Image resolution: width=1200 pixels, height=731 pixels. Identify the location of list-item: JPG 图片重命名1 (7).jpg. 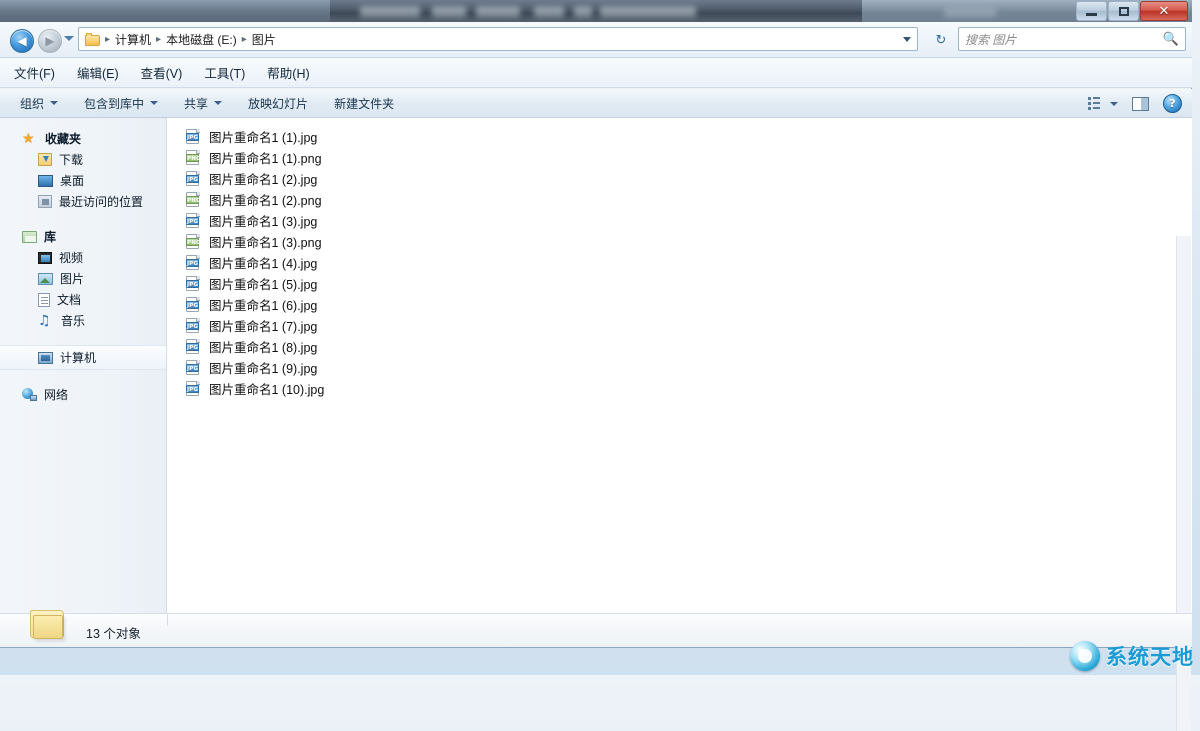
(679, 325).